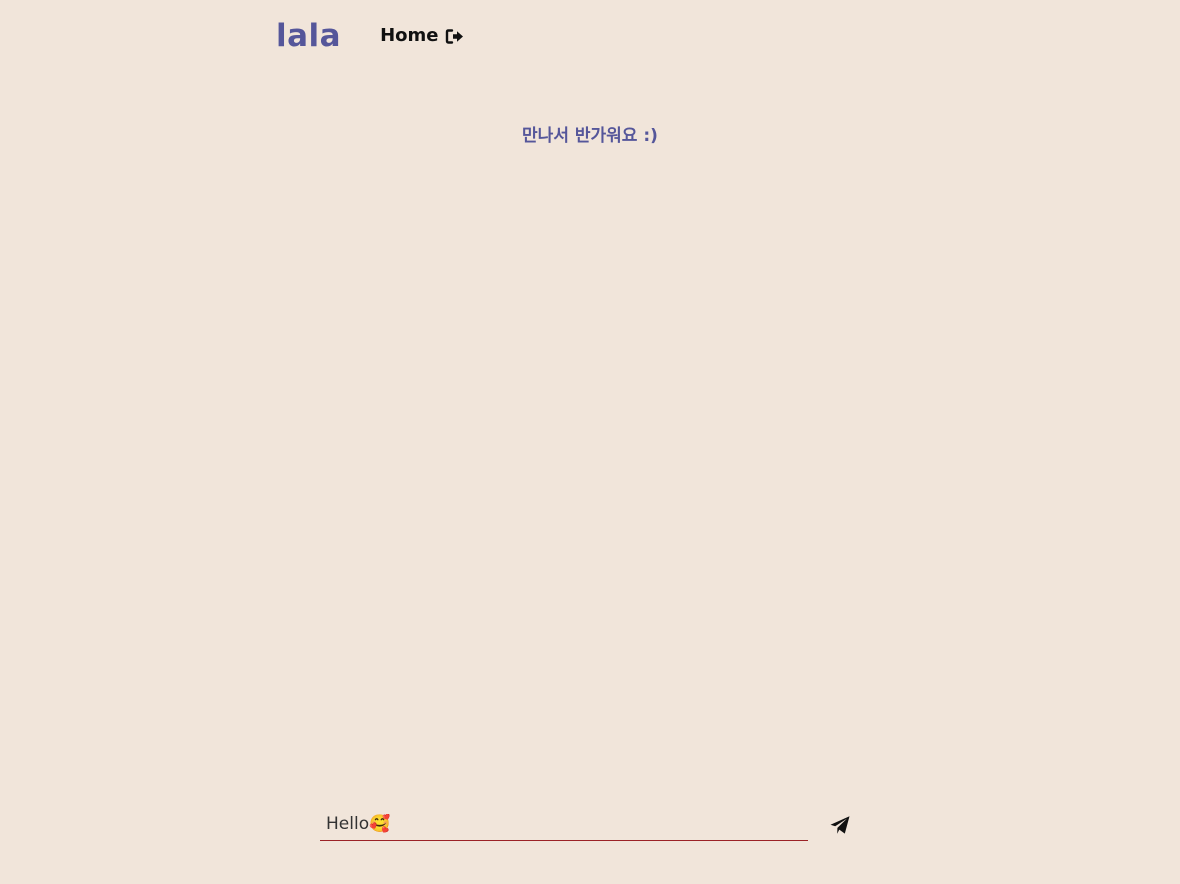 The image size is (1180, 884). Describe the element at coordinates (590, 136) in the screenshot. I see `greeting-text: 만나서 반가워요 :)` at that location.